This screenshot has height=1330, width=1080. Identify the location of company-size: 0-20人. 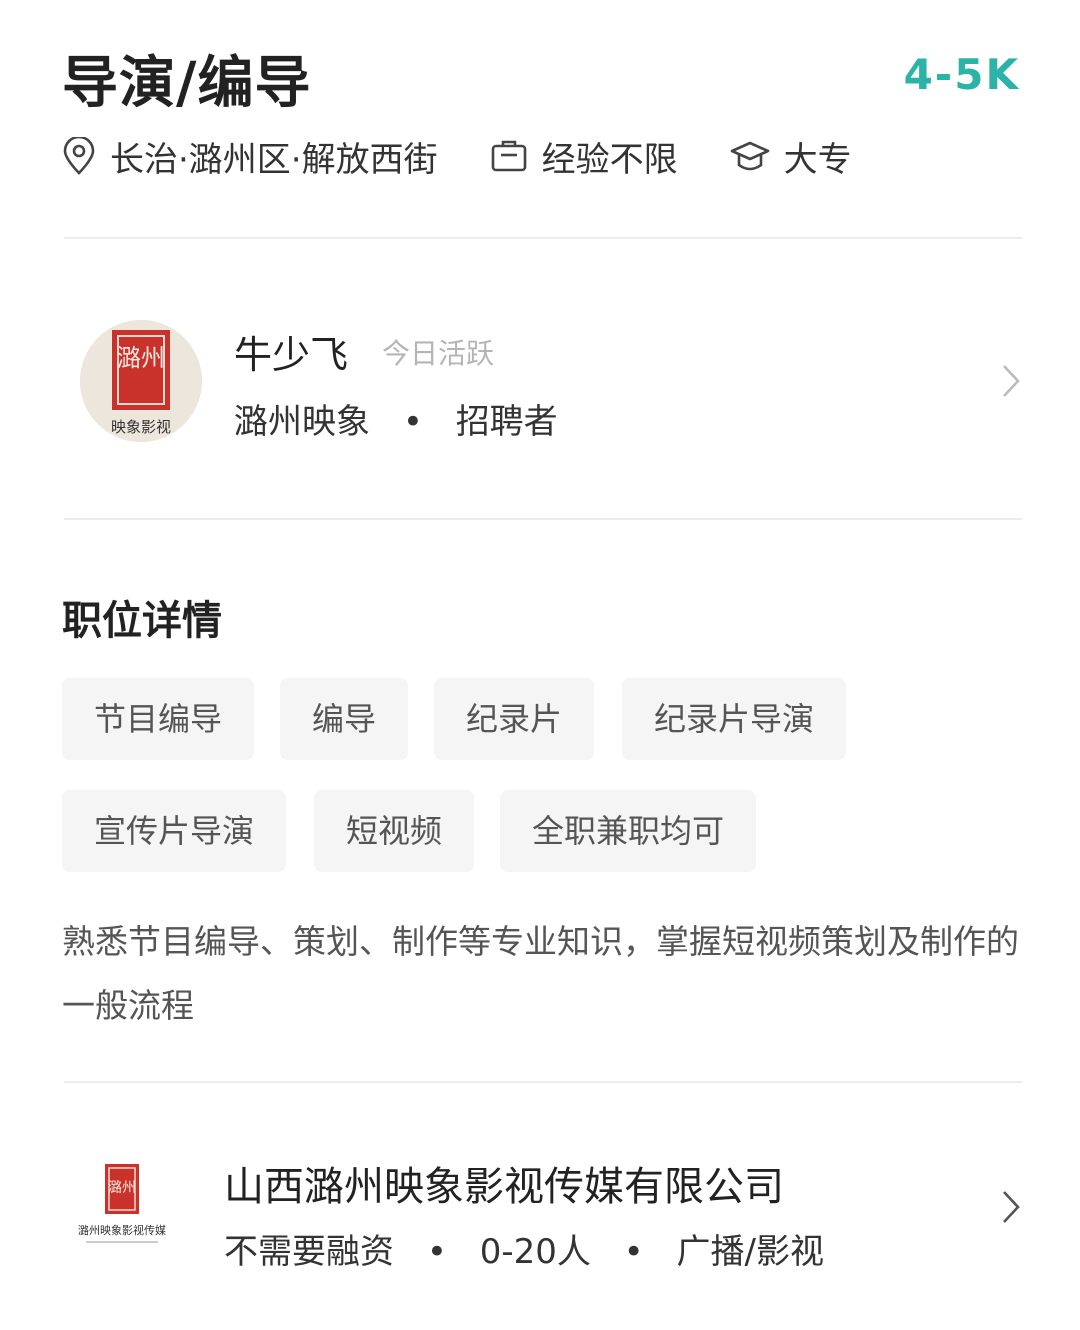
(535, 1252).